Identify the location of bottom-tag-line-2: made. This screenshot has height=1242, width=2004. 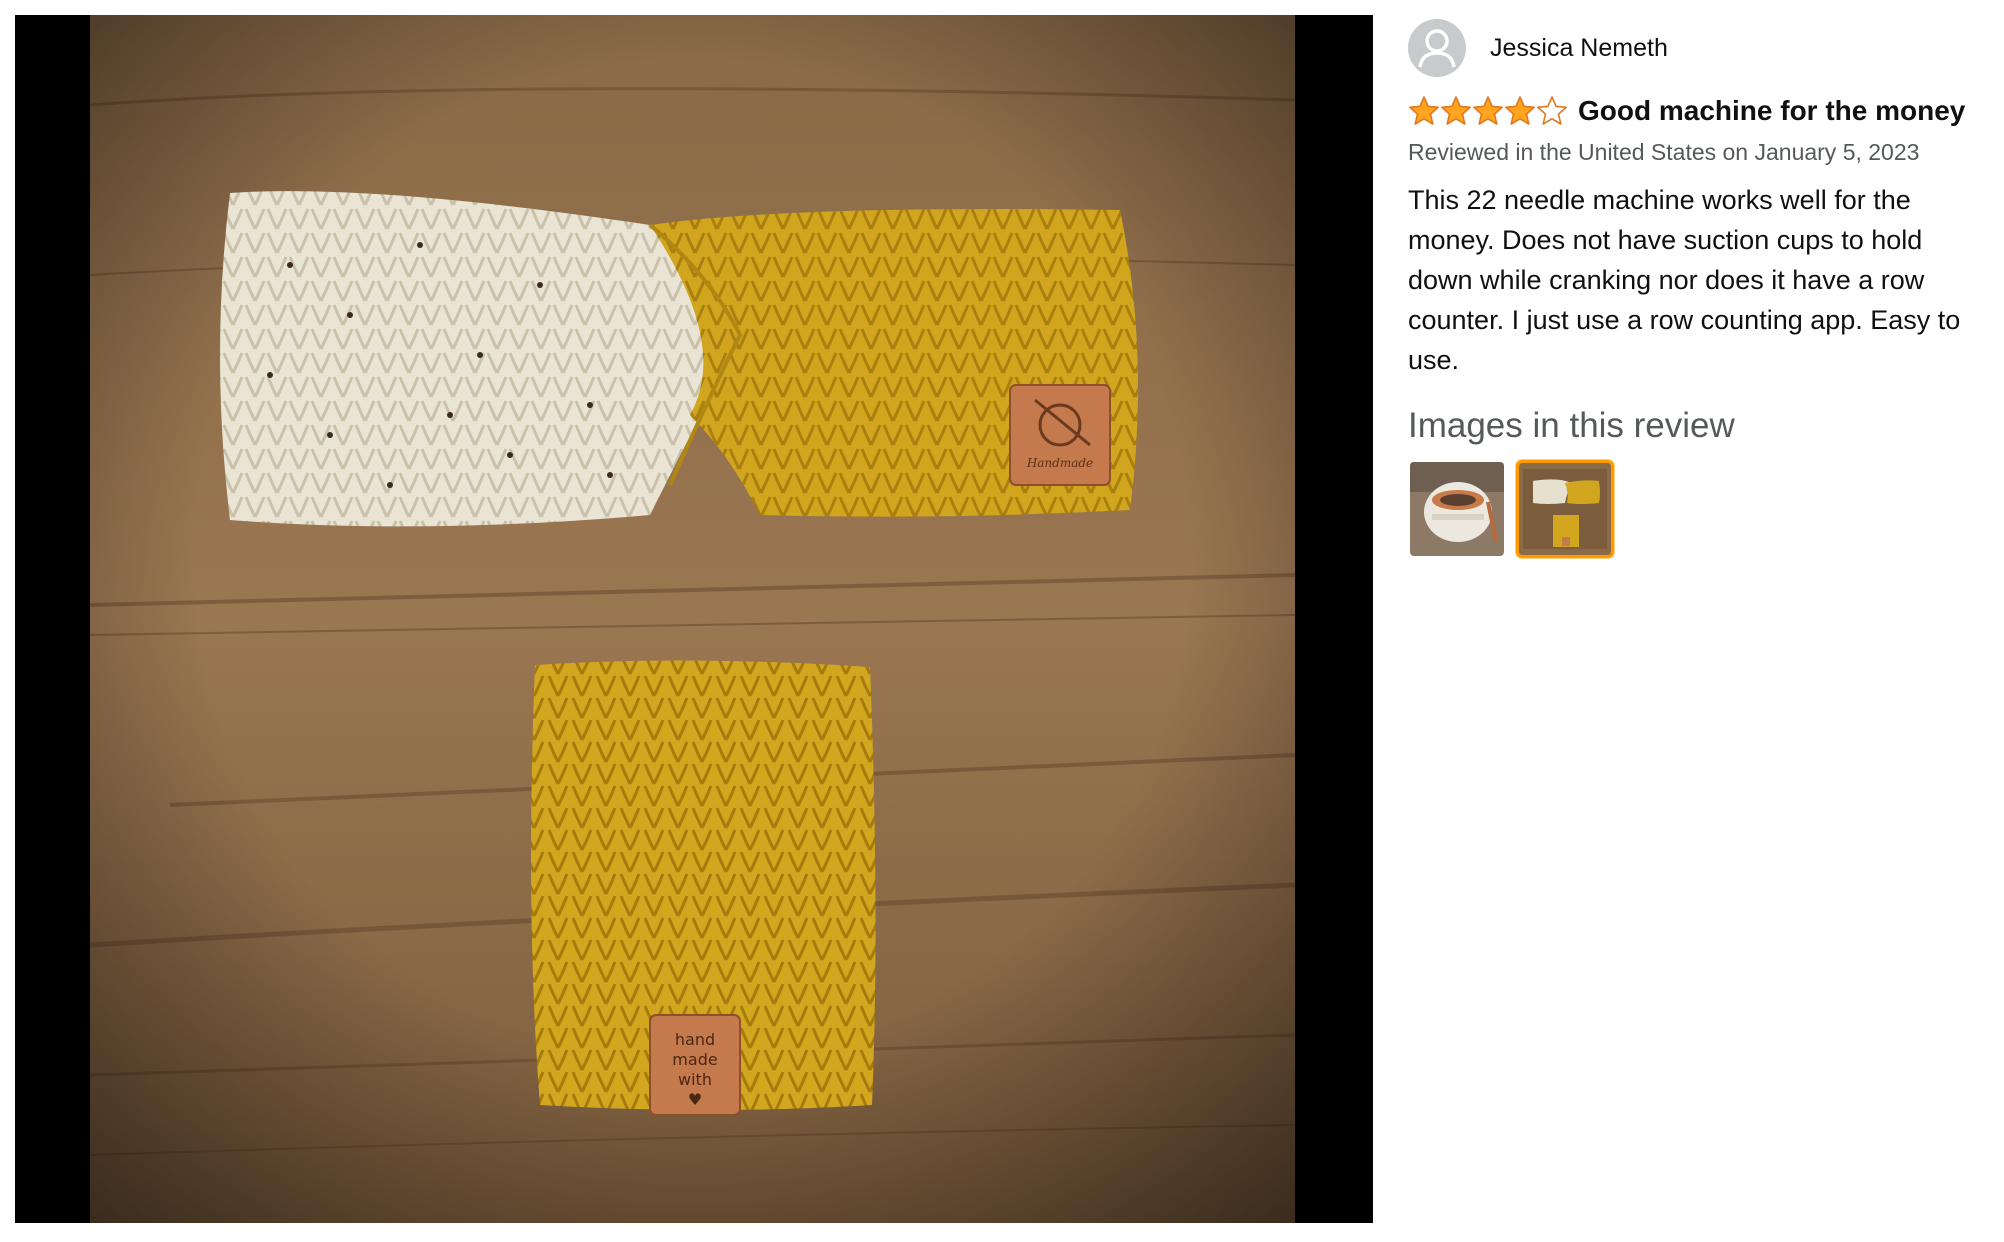
(694, 1059).